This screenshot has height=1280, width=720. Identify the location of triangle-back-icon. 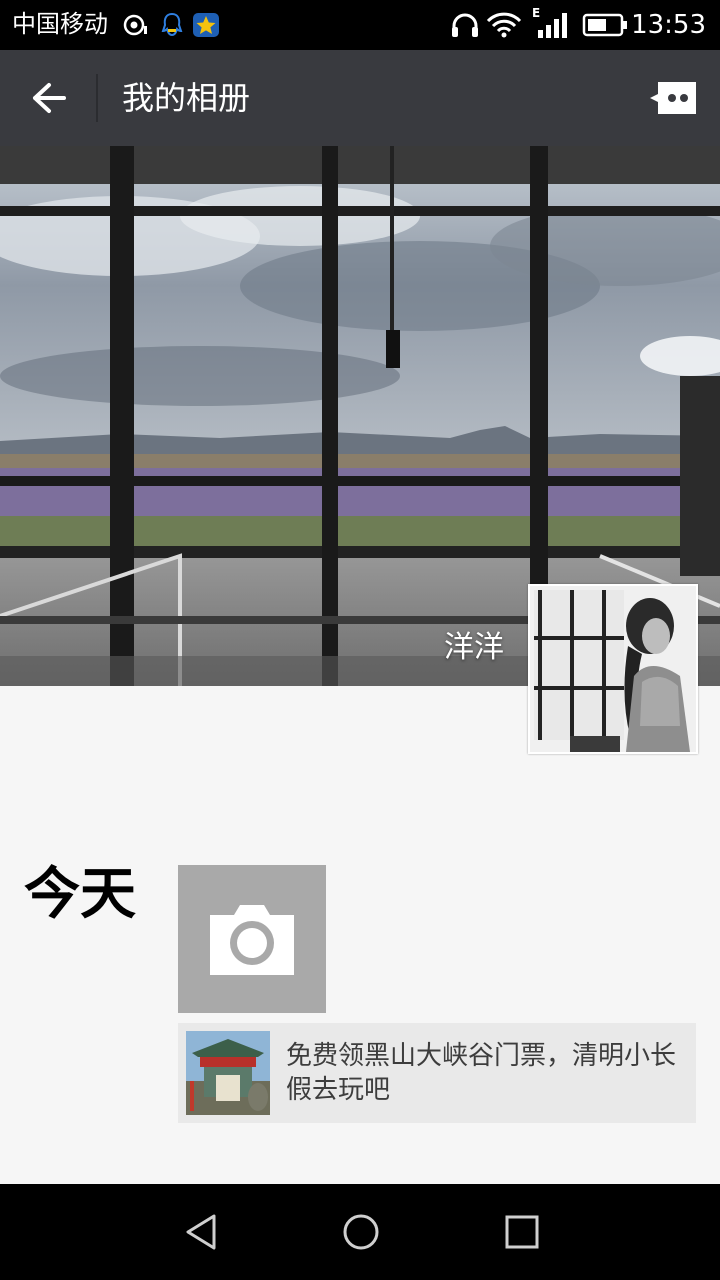
(201, 1232).